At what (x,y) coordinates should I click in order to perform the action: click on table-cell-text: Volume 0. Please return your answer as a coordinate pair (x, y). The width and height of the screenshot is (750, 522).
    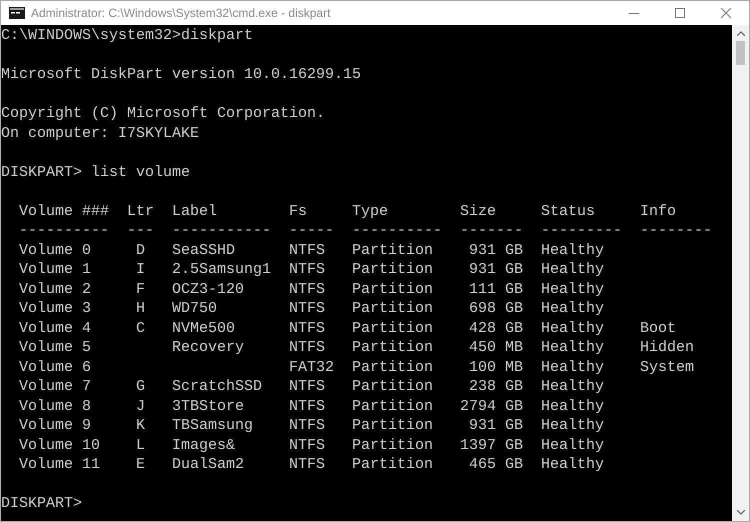
    Looking at the image, I should click on (55, 250).